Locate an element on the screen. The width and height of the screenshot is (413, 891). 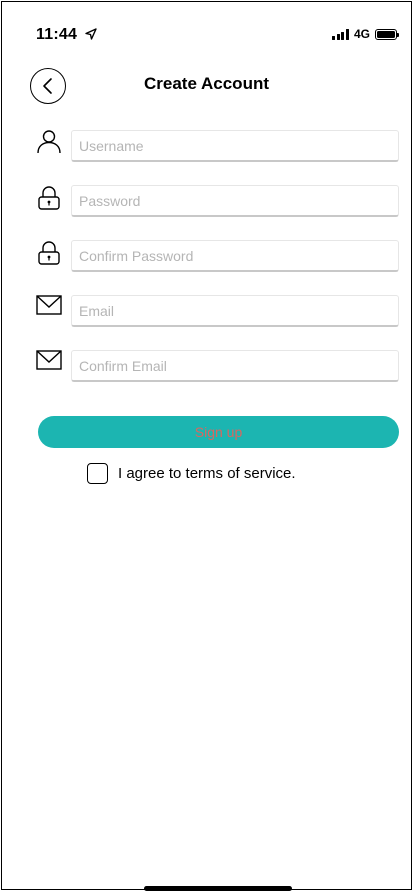
email-row is located at coordinates (218, 311).